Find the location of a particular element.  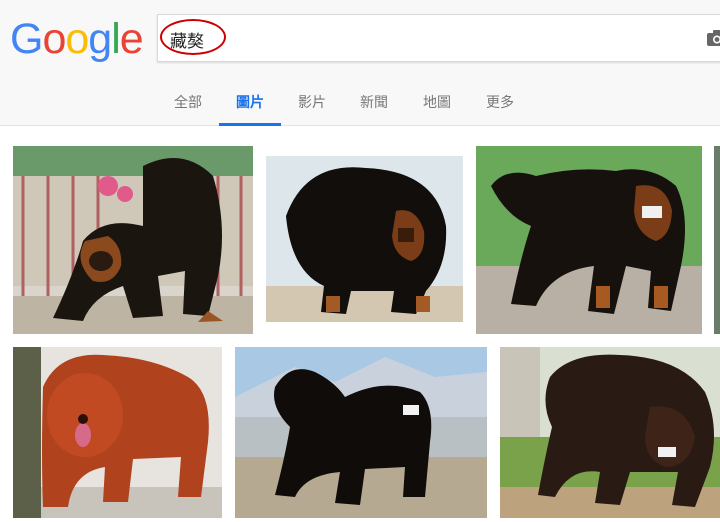

camera-icon is located at coordinates (713, 38).